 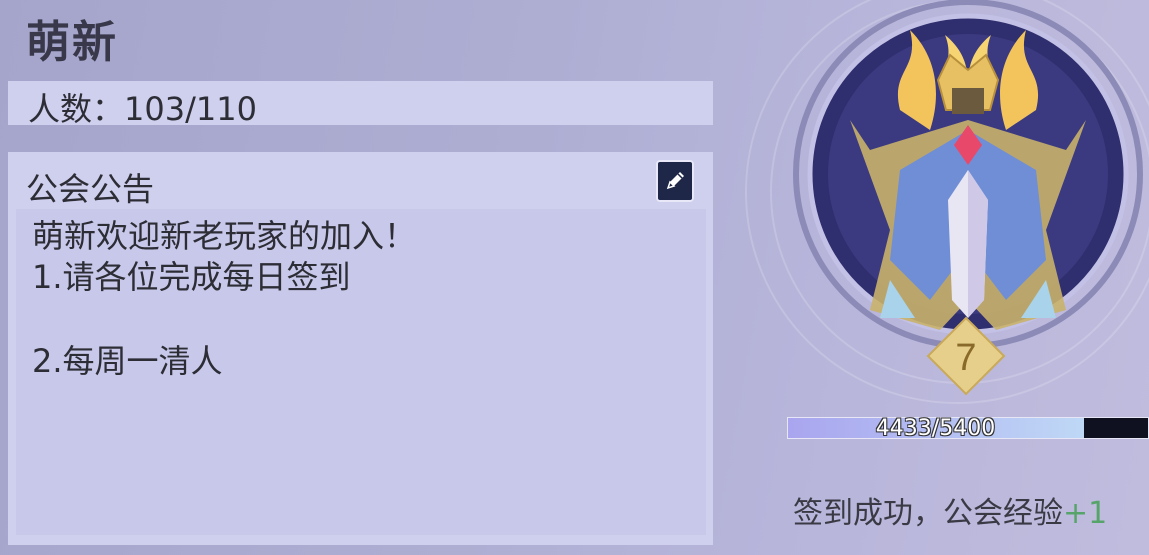 I want to click on notice-line: 萌新欢迎新老玩家的加入！, so click(x=224, y=236).